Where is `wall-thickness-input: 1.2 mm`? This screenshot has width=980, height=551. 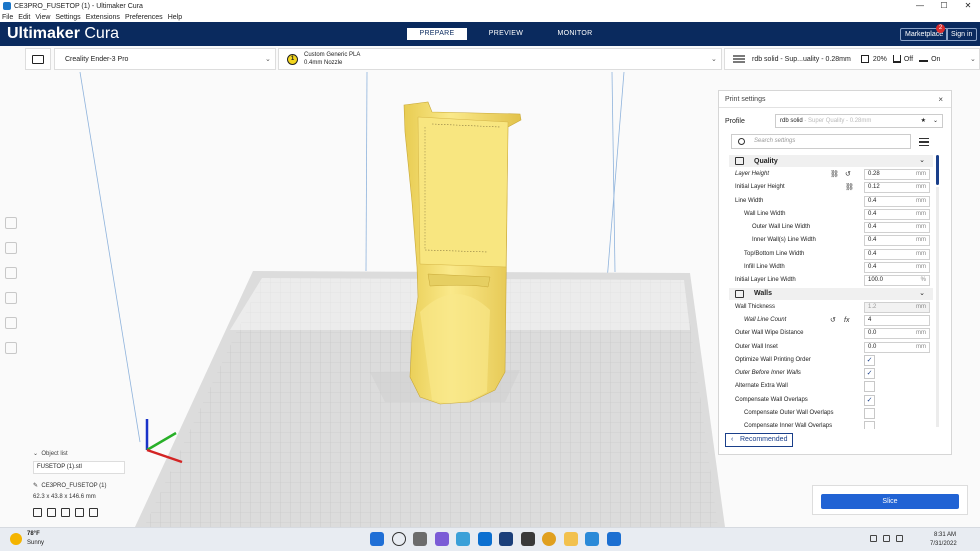
wall-thickness-input: 1.2 mm is located at coordinates (897, 307).